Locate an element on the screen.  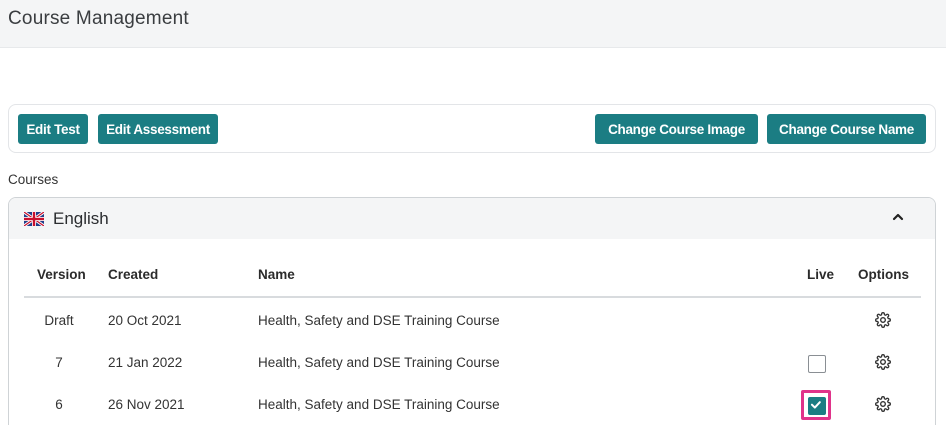
row-version: Draft is located at coordinates (59, 320).